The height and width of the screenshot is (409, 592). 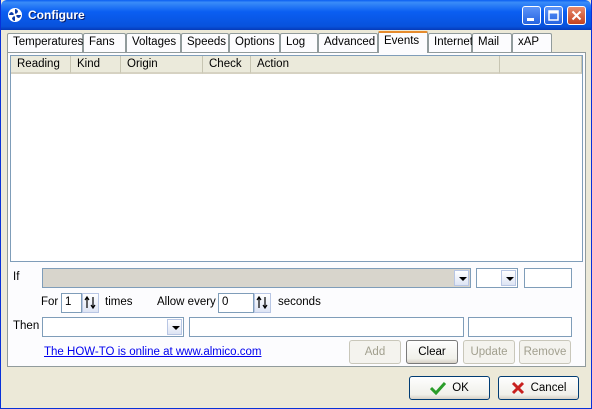 I want to click on tab-temperatures: Temperatures, so click(x=45, y=42).